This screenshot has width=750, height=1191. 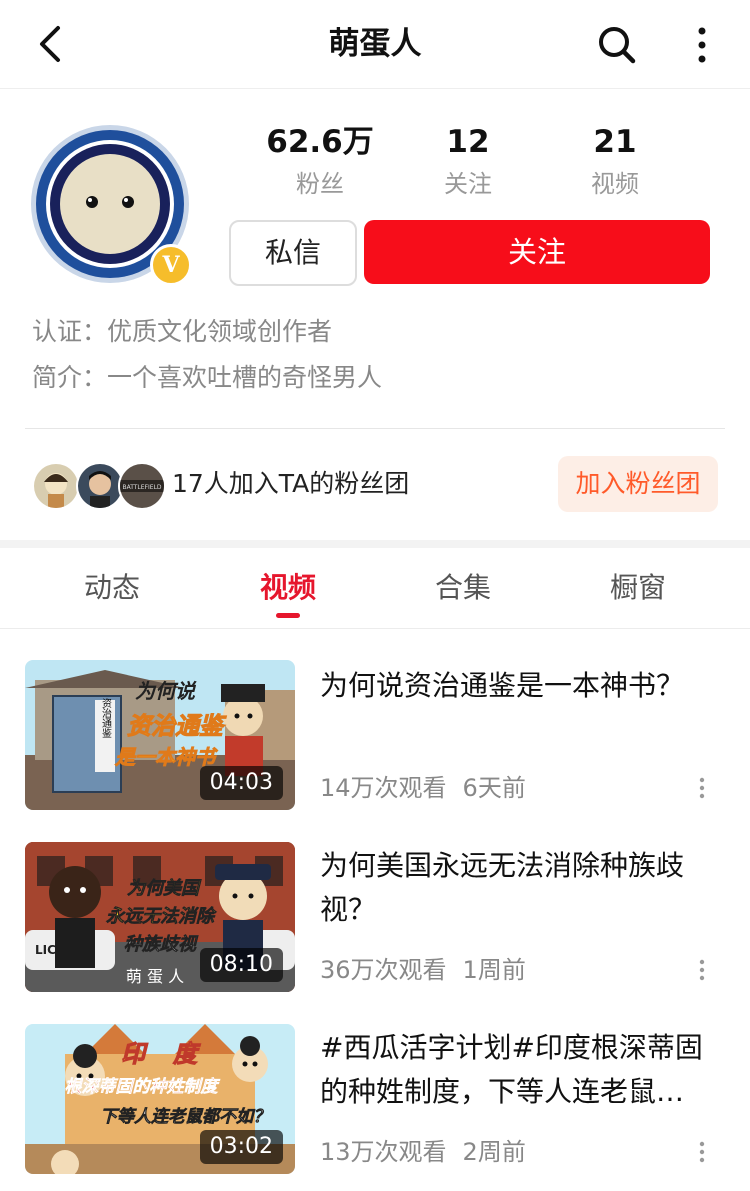 What do you see at coordinates (494, 1152) in the screenshot?
I see `video-time: 2周前` at bounding box center [494, 1152].